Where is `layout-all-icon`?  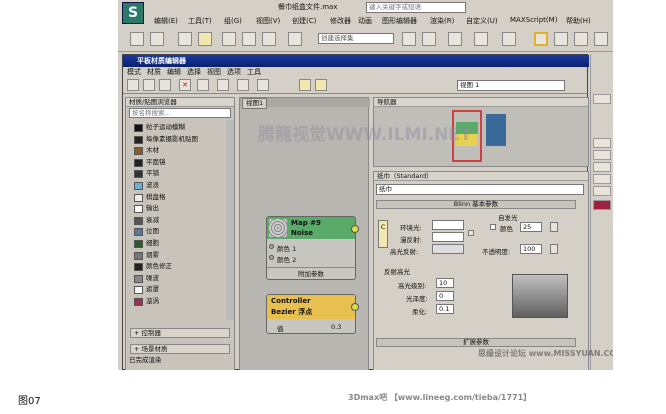
layout-all-icon is located at coordinates (305, 85).